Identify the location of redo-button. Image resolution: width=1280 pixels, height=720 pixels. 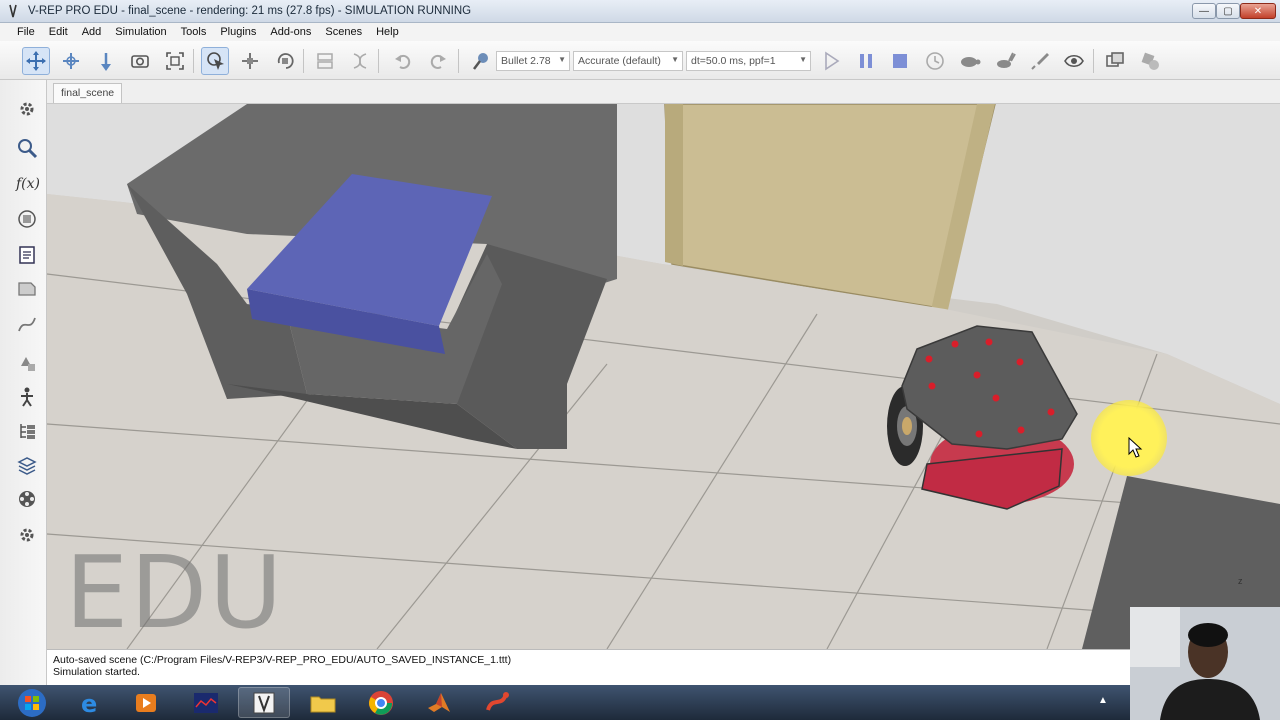
(438, 61).